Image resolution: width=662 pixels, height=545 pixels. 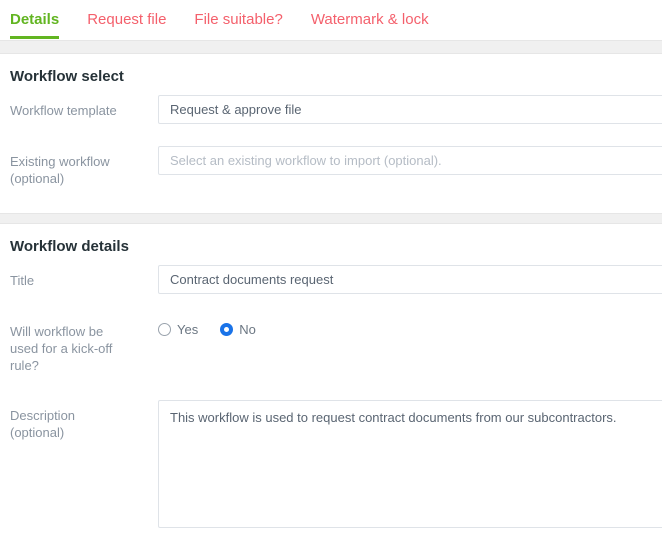 I want to click on title-field, so click(x=410, y=279).